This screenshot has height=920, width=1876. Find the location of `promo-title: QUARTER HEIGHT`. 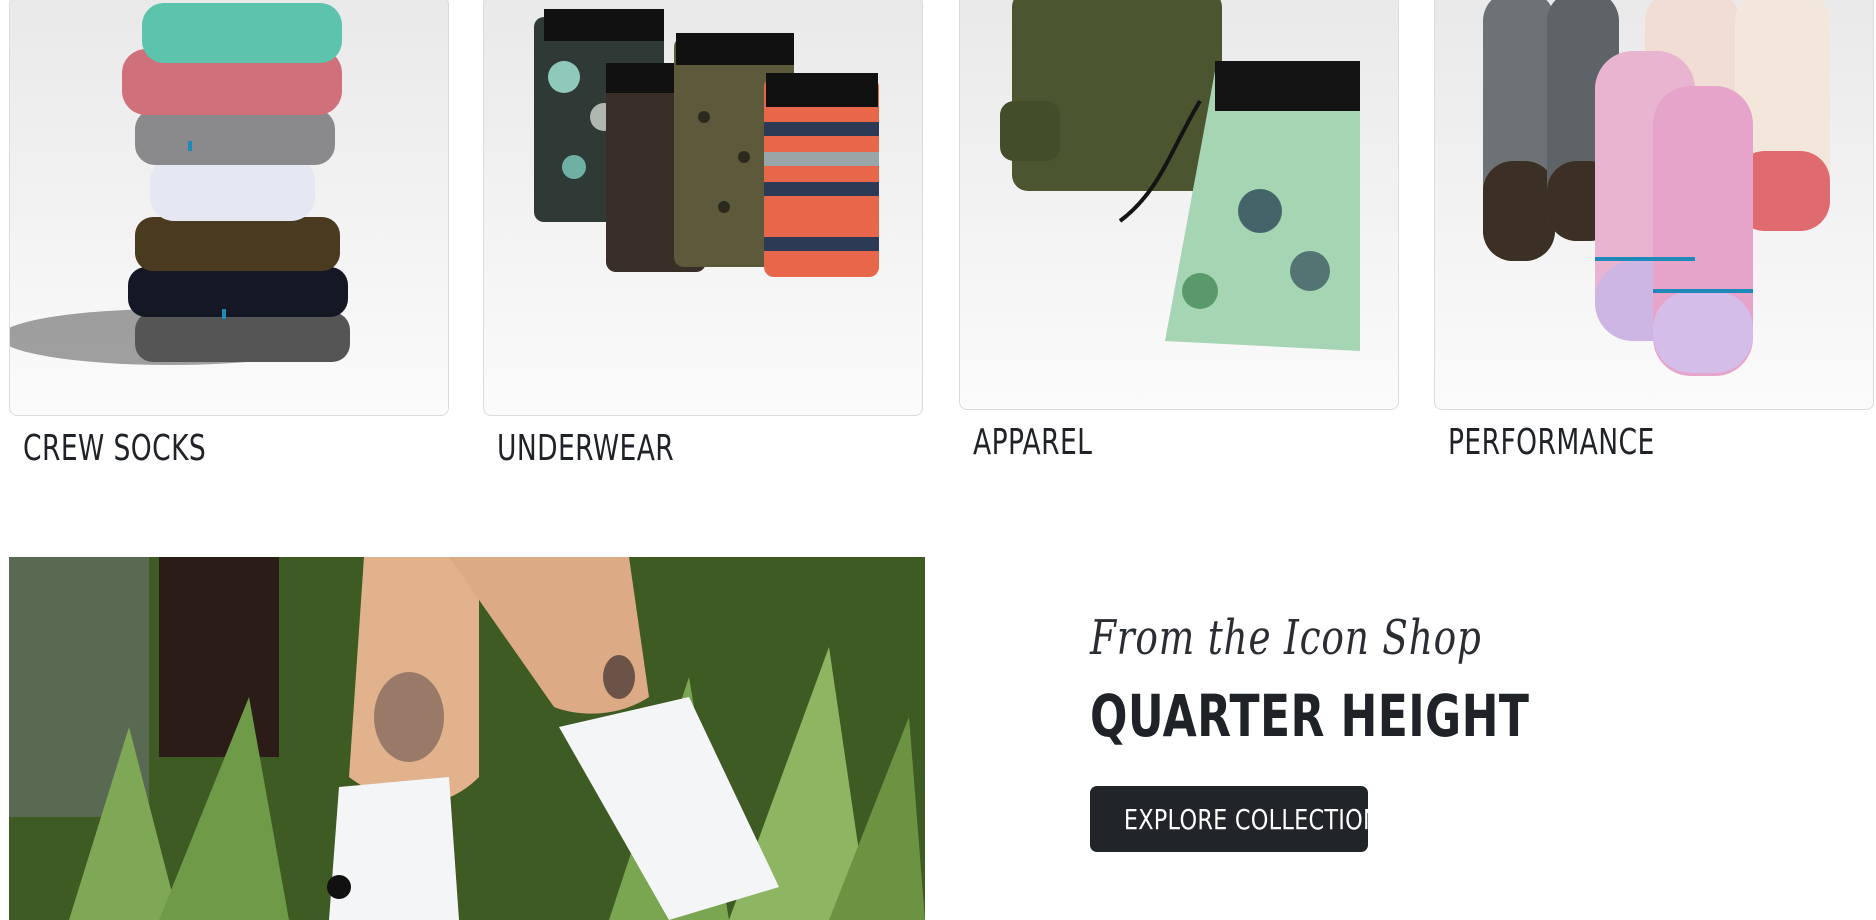

promo-title: QUARTER HEIGHT is located at coordinates (1310, 716).